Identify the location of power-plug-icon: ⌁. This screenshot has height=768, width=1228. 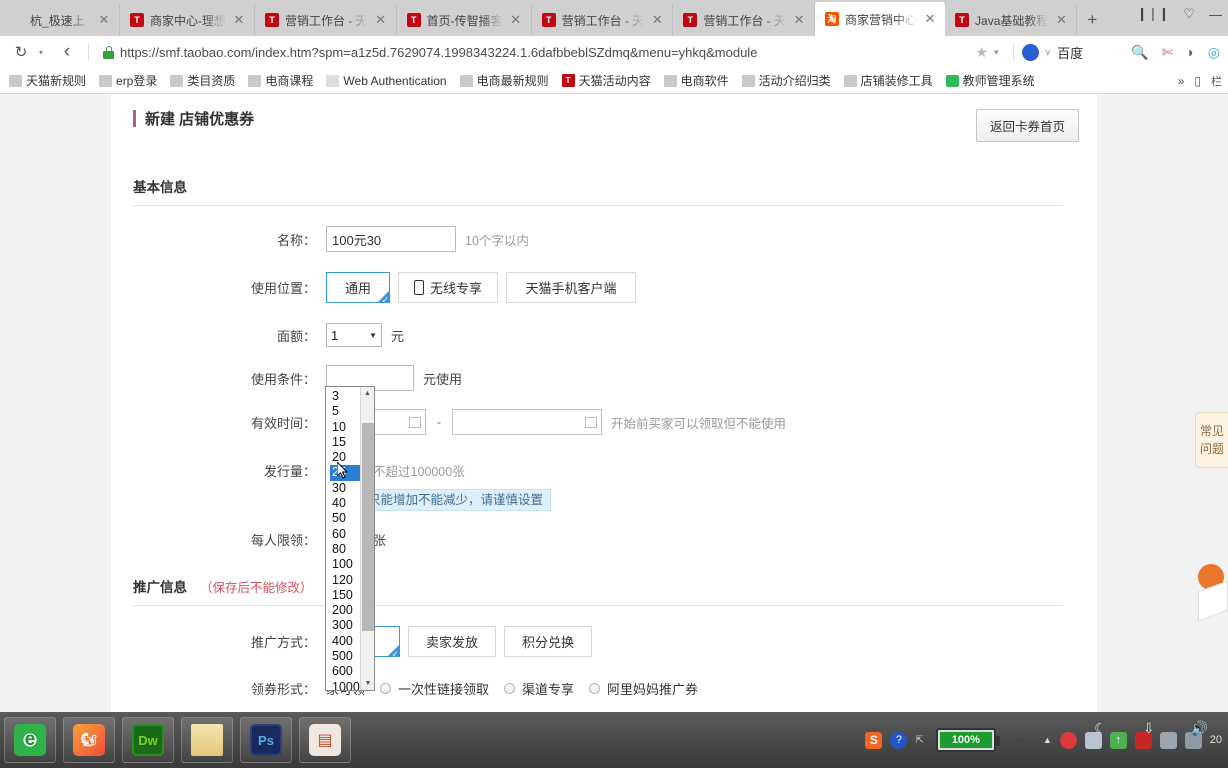
(1020, 740).